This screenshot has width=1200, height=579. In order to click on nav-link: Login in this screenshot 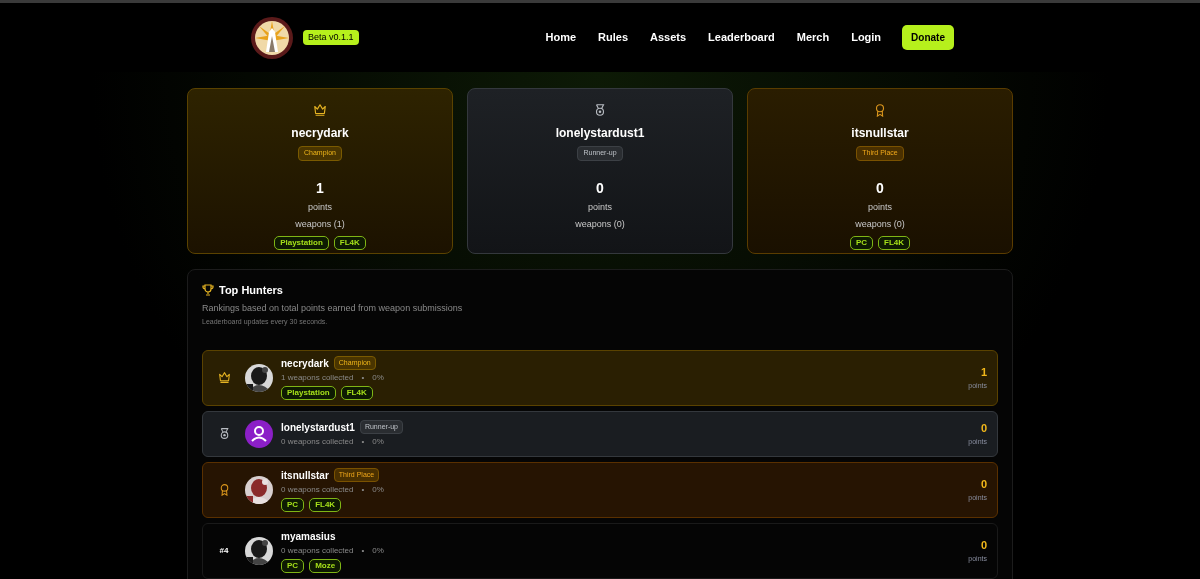, I will do `click(866, 37)`.